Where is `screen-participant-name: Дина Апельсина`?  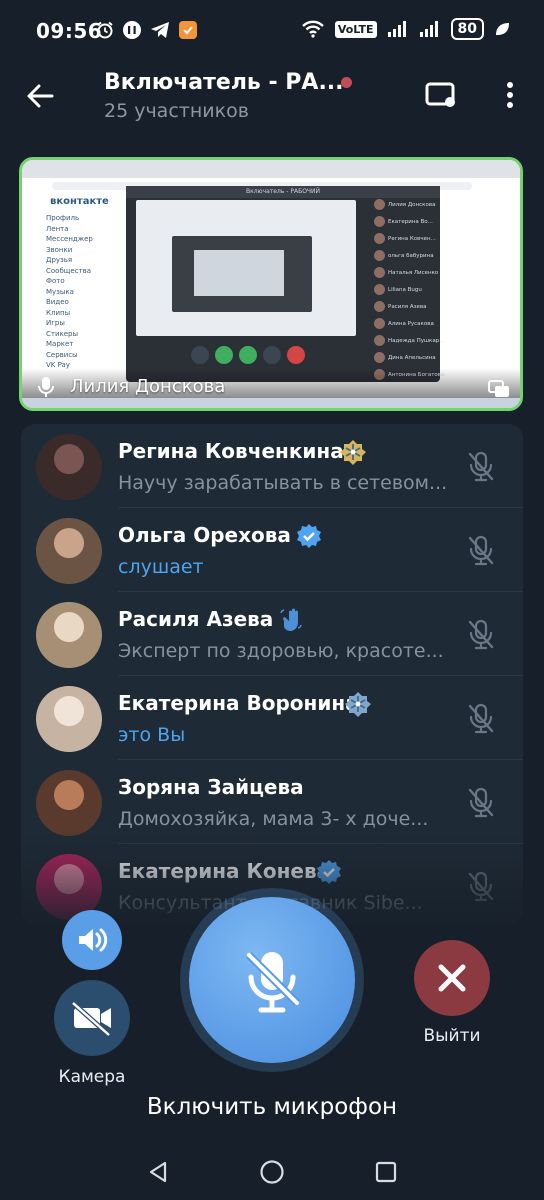 screen-participant-name: Дина Апельсина is located at coordinates (412, 357).